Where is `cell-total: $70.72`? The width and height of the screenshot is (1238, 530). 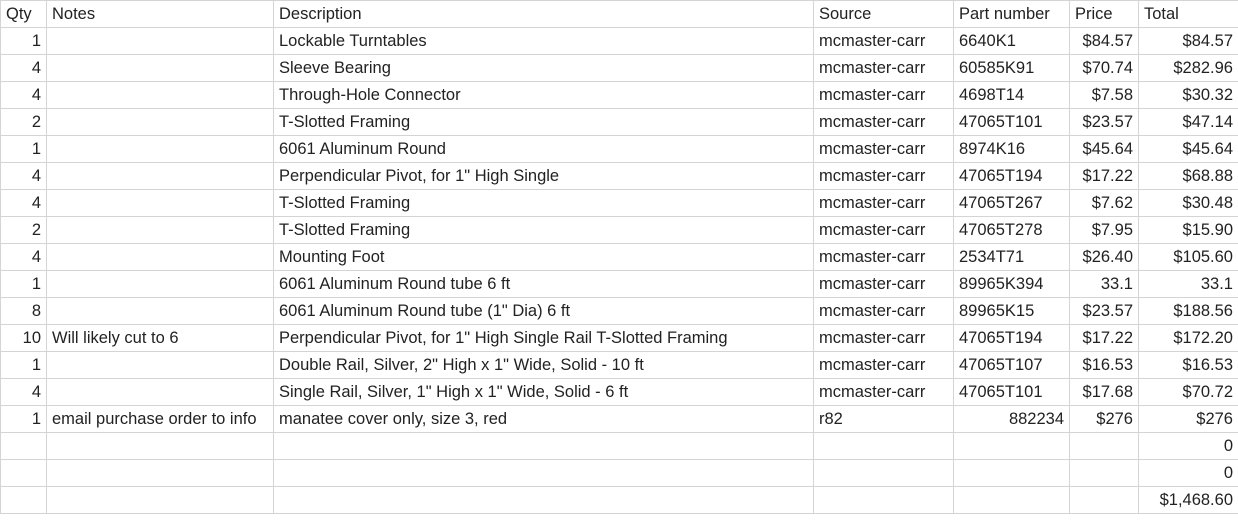 cell-total: $70.72 is located at coordinates (1188, 392).